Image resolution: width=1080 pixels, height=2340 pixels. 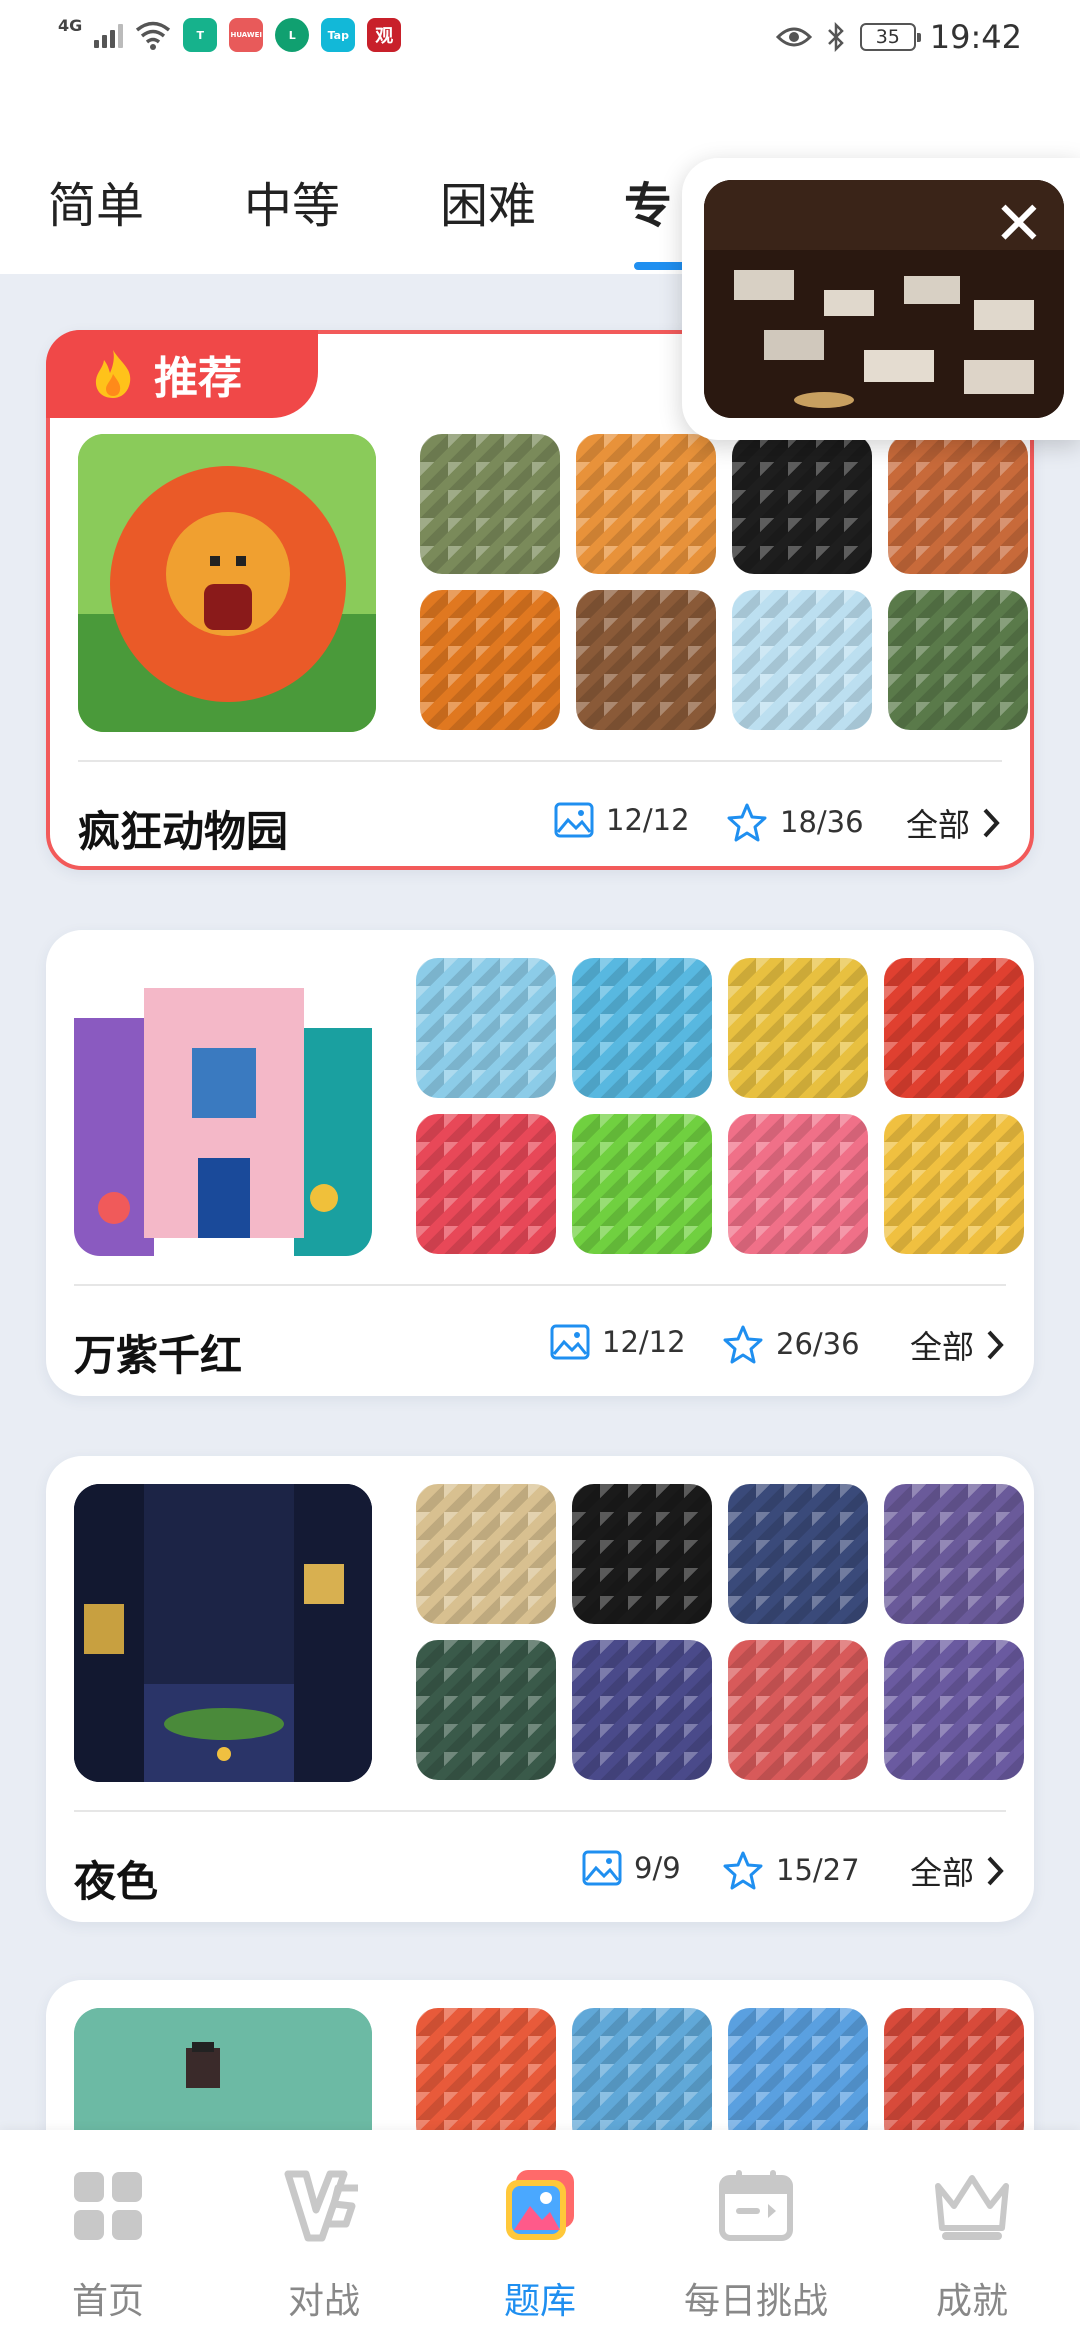 I want to click on taptap-icon: Tap, so click(x=338, y=35).